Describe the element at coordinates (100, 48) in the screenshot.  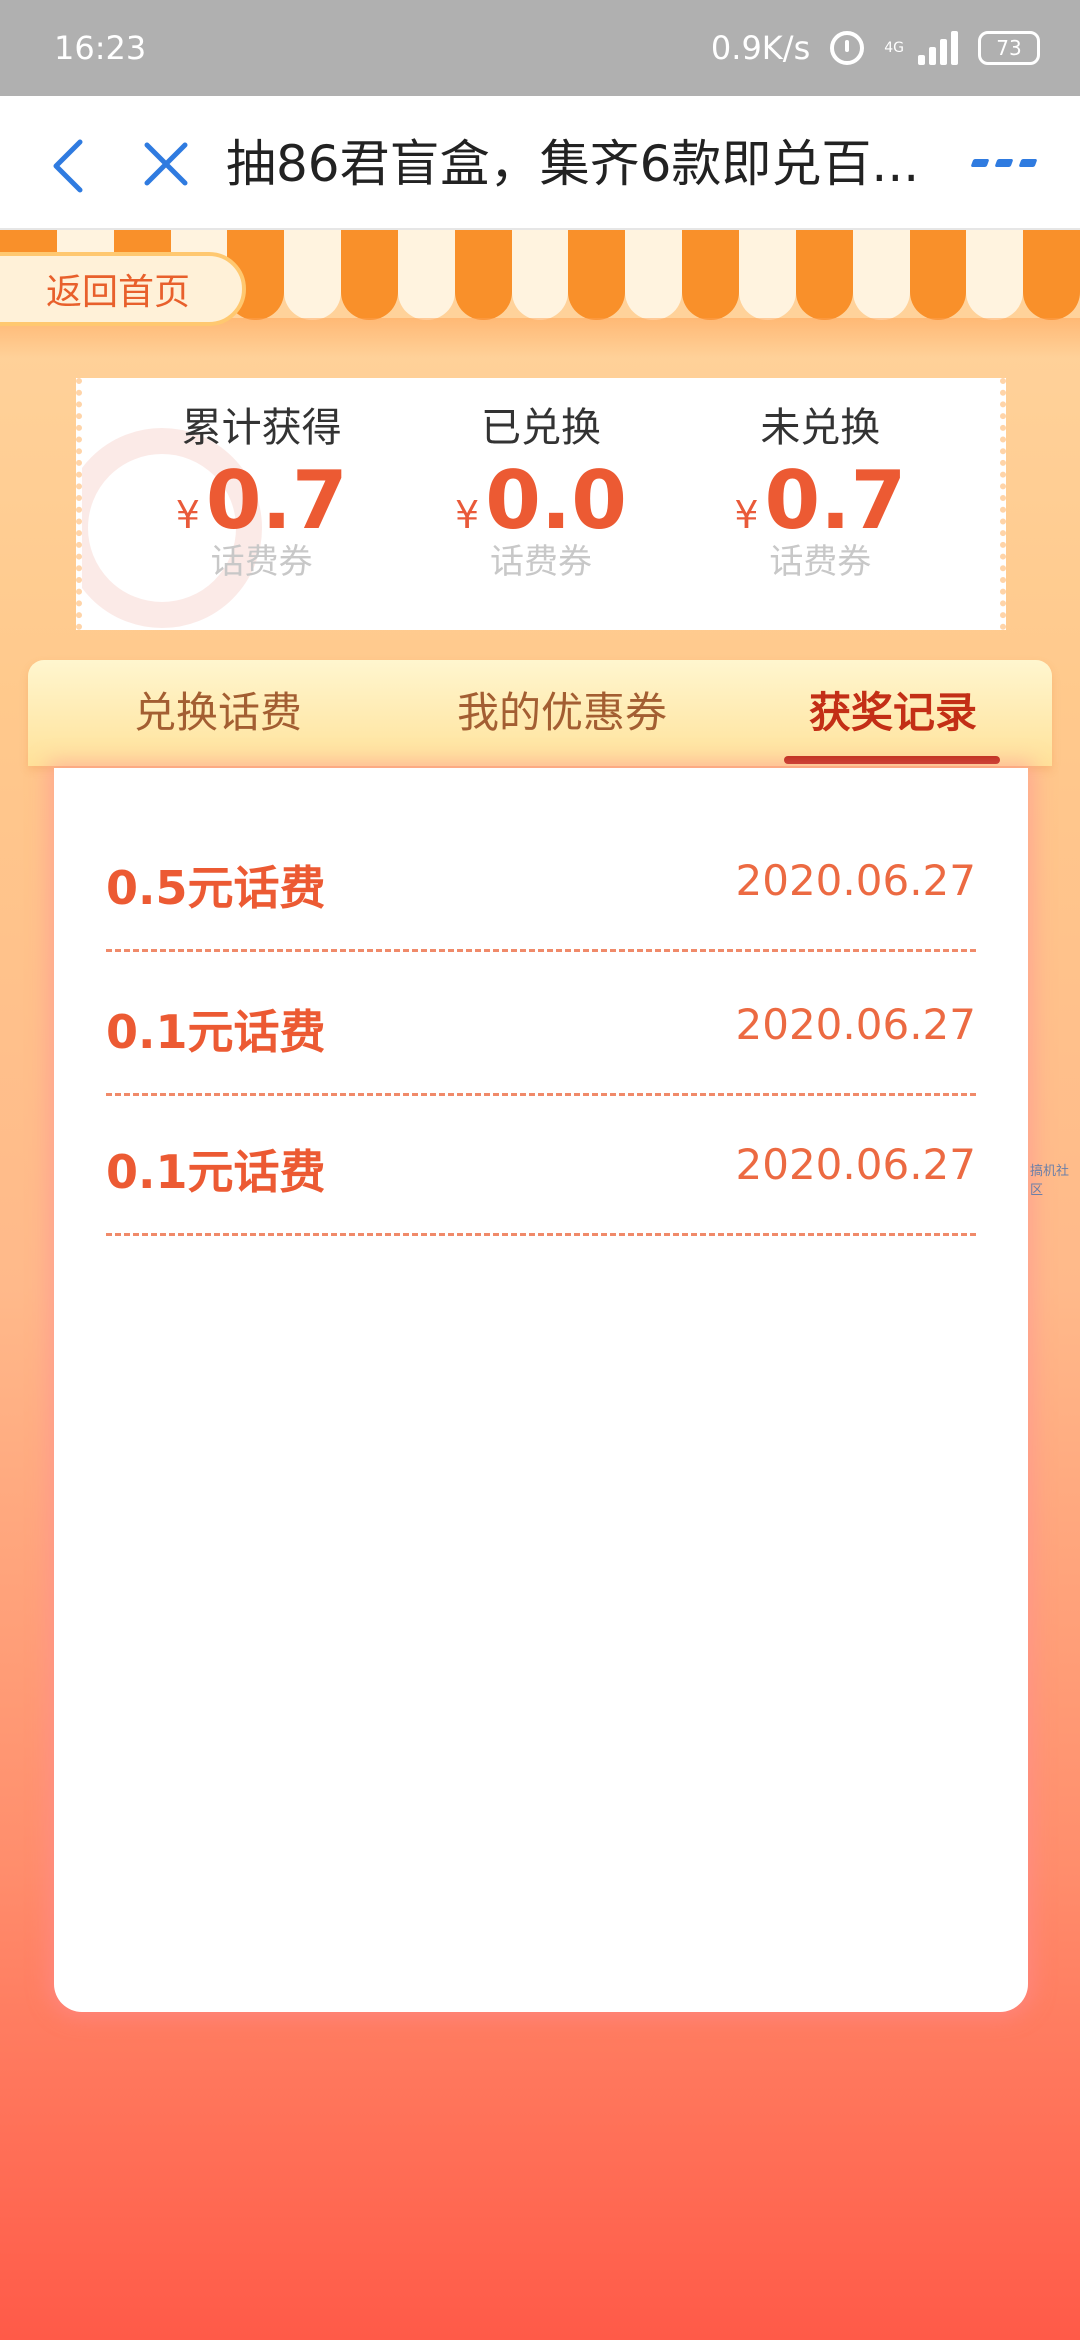
I see `status-time: 16:23` at that location.